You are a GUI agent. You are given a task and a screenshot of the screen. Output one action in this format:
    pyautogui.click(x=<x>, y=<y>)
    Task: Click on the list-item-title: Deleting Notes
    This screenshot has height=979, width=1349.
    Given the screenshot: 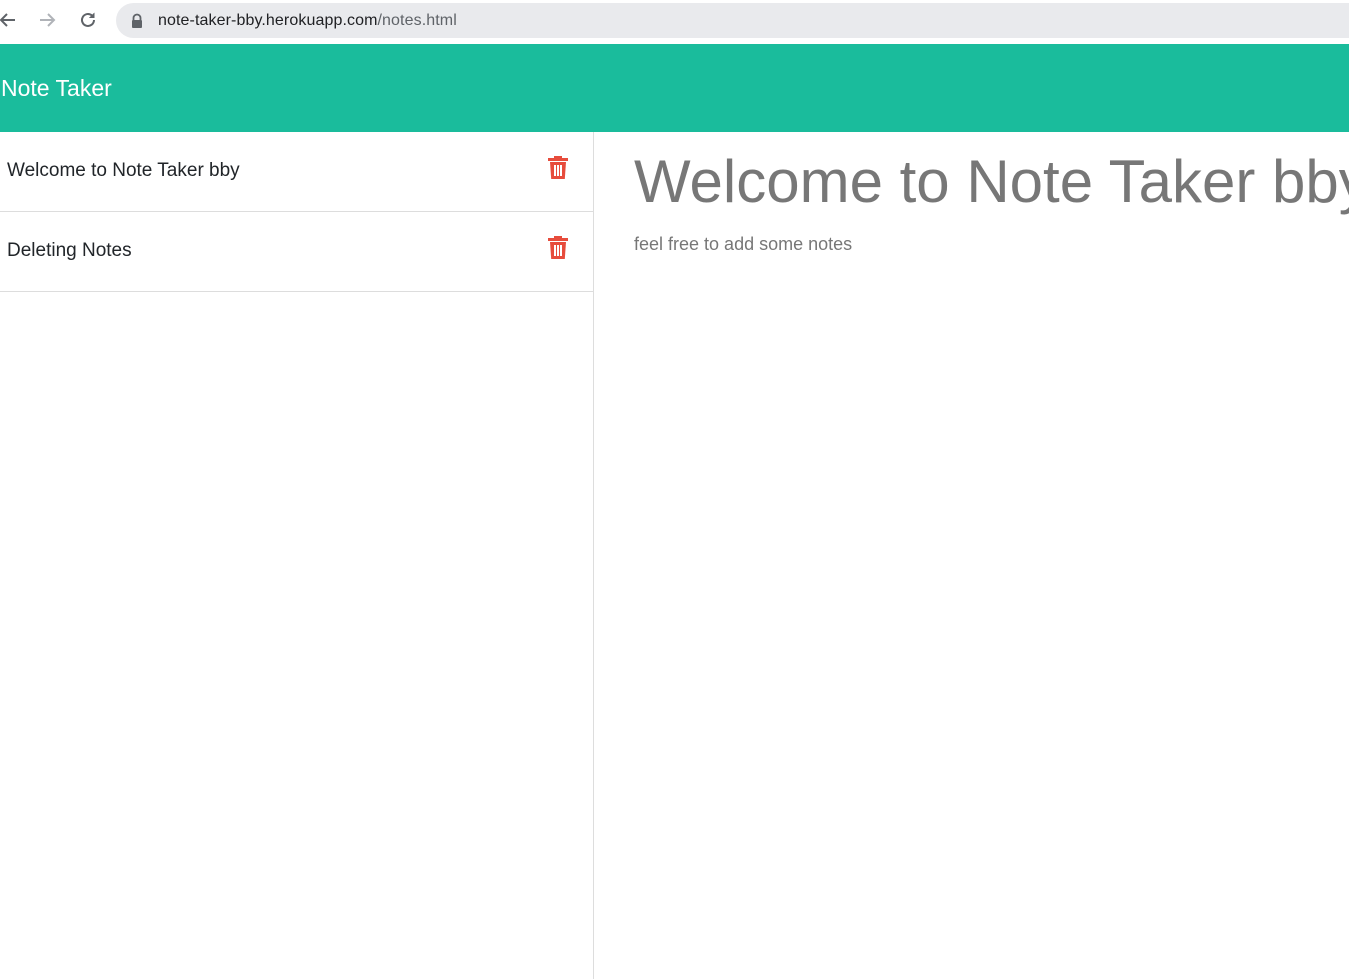 What is the action you would take?
    pyautogui.click(x=69, y=251)
    